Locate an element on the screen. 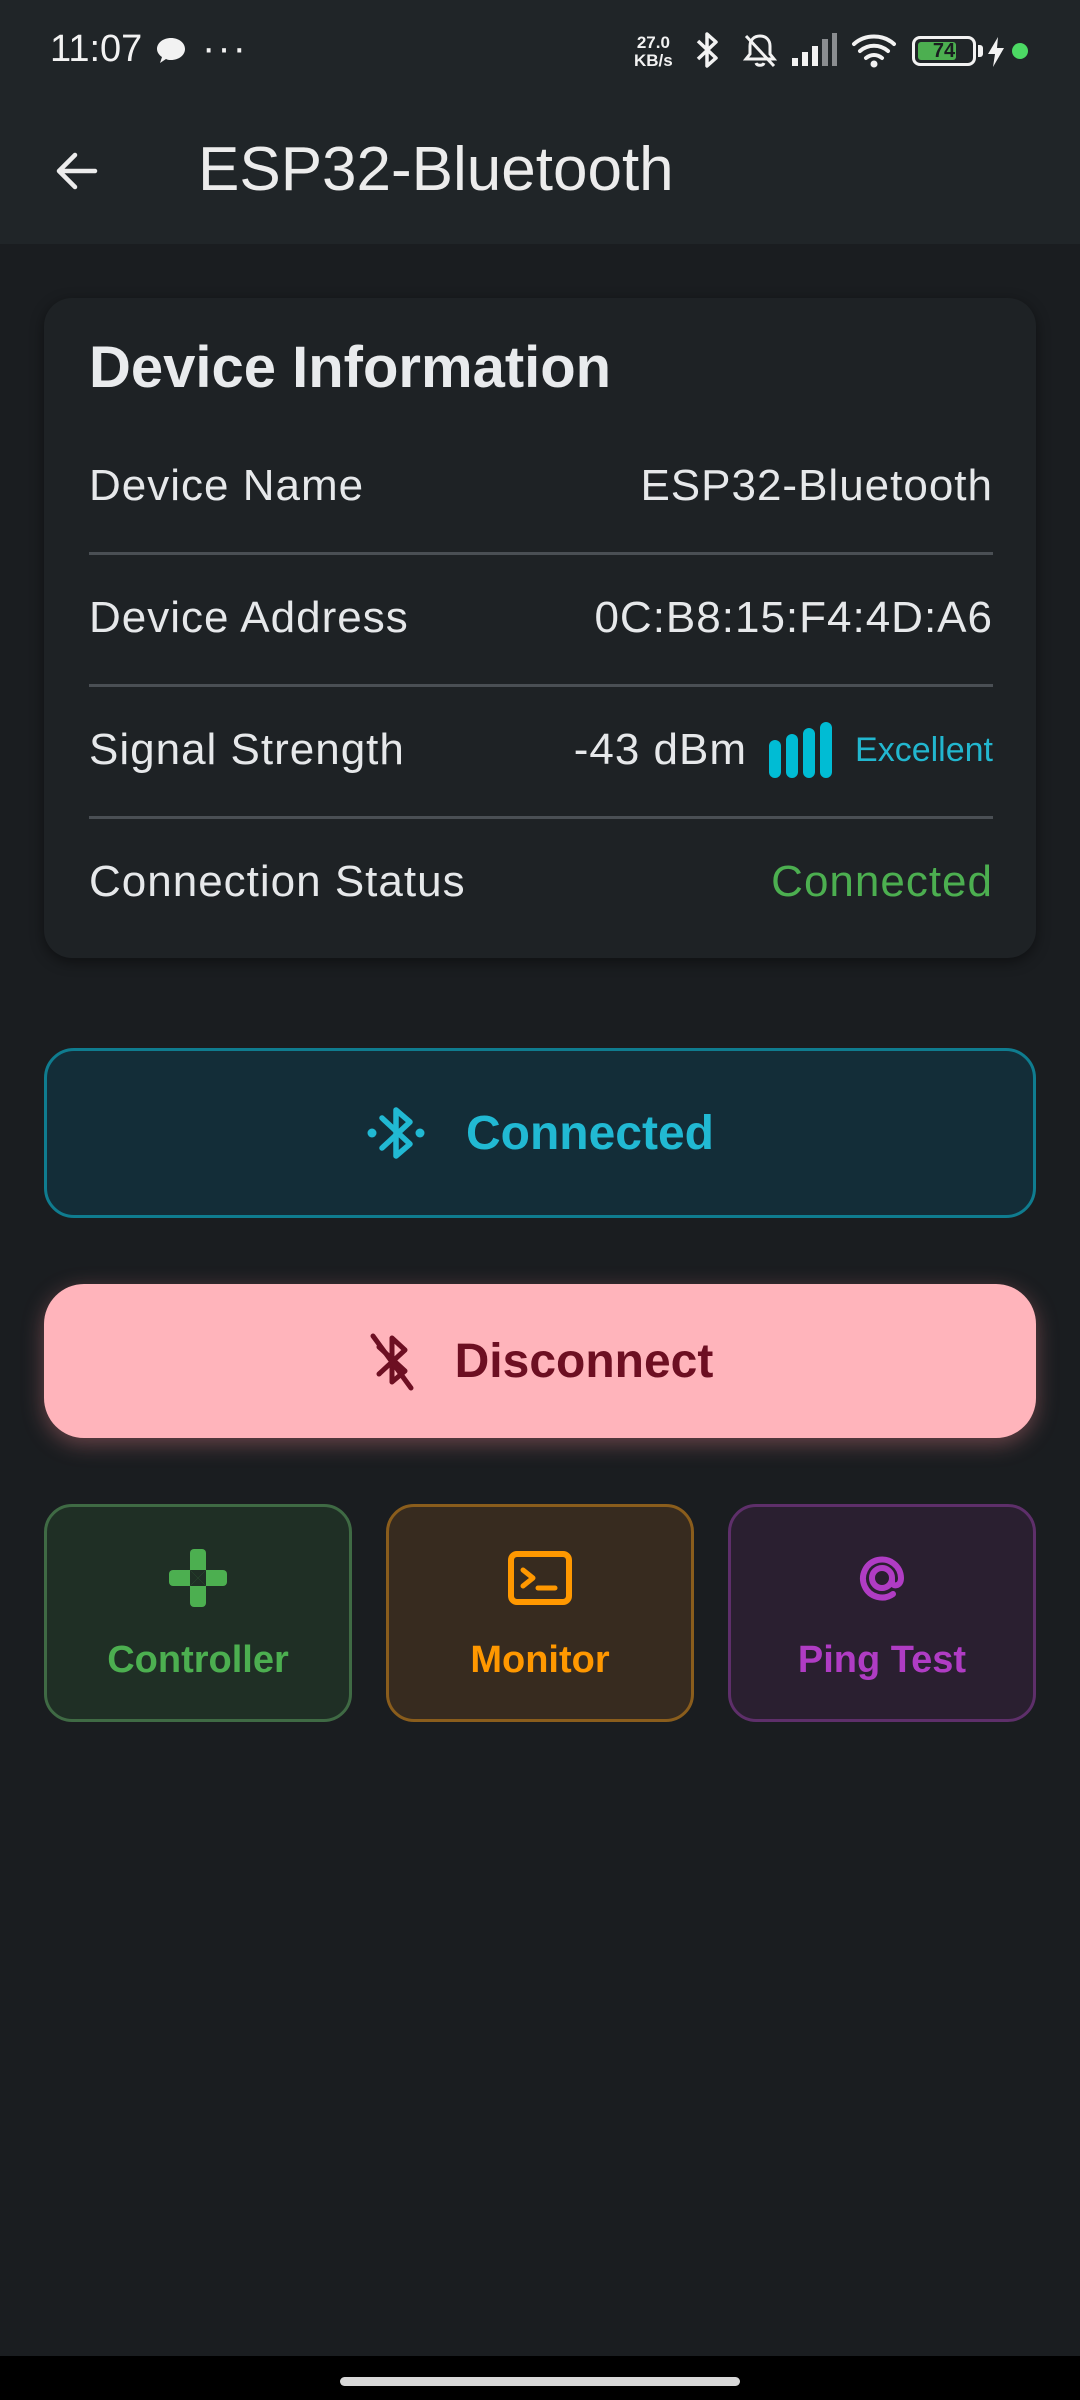  info-label: Device Name is located at coordinates (227, 485).